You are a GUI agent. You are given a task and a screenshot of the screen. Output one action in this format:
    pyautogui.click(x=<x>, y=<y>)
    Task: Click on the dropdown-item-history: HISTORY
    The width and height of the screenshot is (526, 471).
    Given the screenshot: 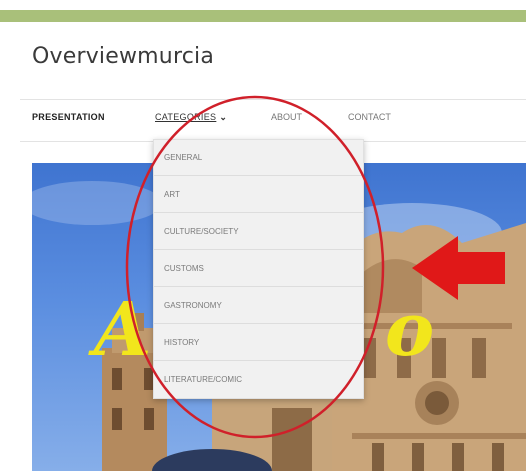 What is the action you would take?
    pyautogui.click(x=258, y=343)
    